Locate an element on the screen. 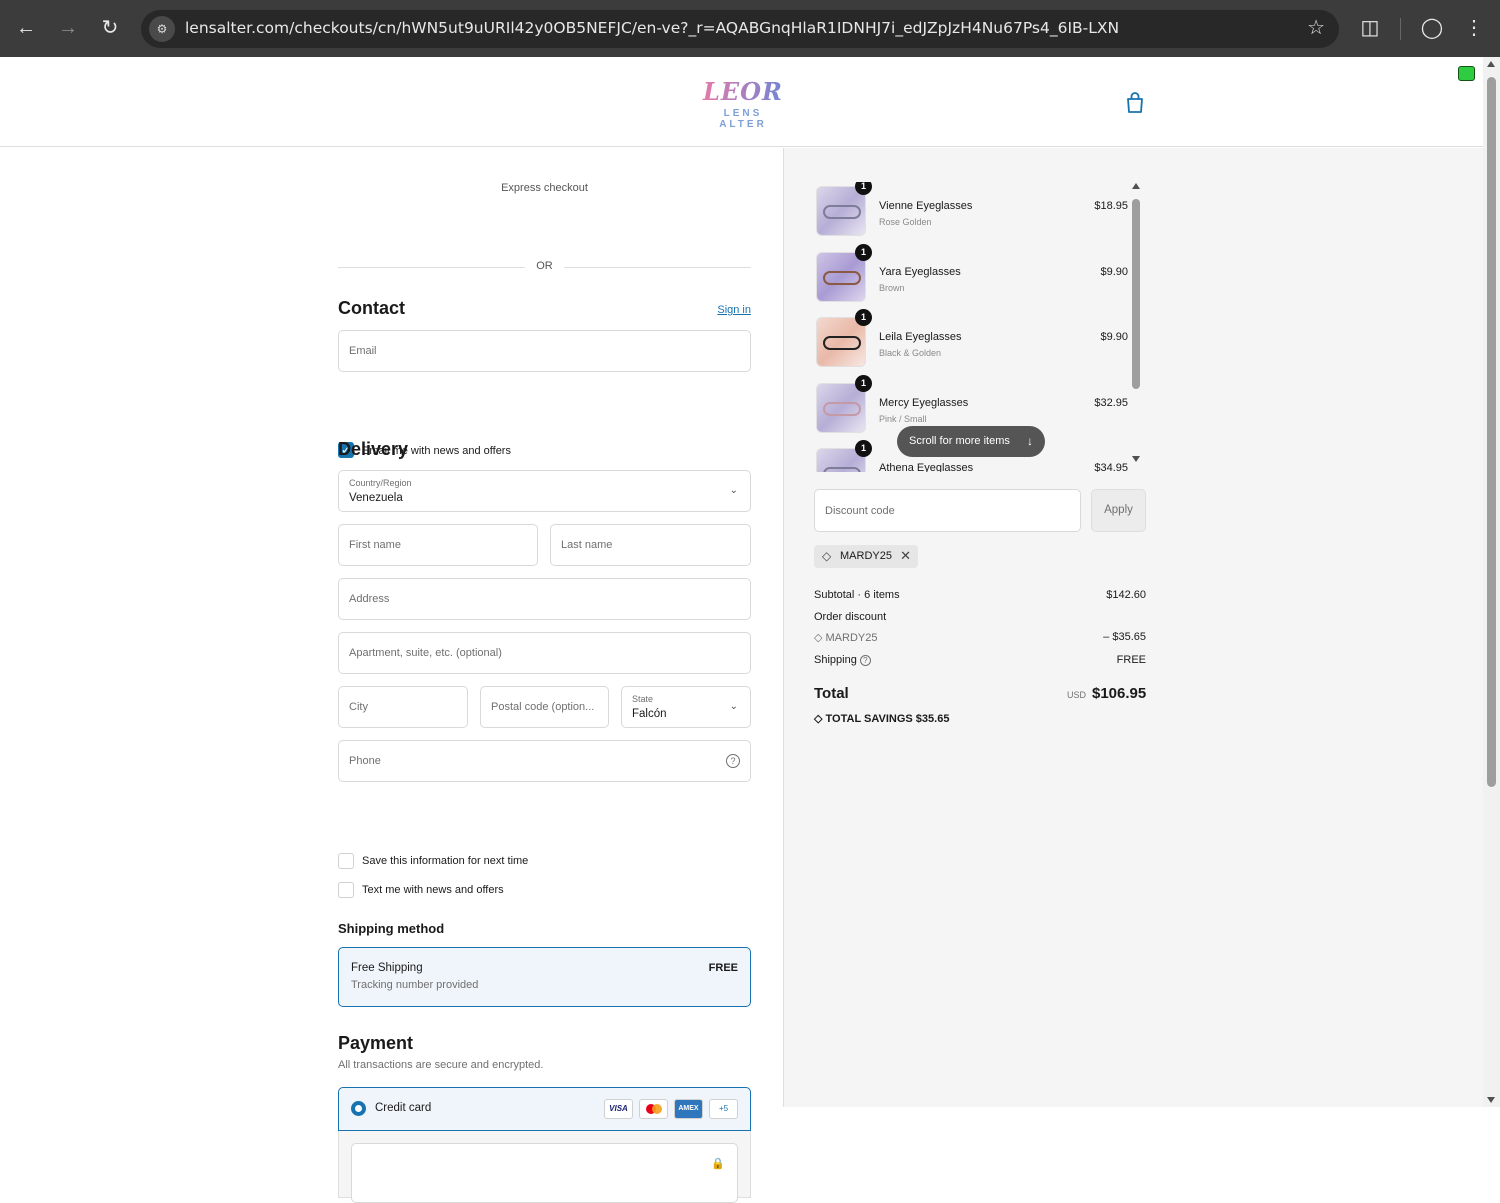 The image size is (1500, 1203). city-field: City is located at coordinates (403, 707).